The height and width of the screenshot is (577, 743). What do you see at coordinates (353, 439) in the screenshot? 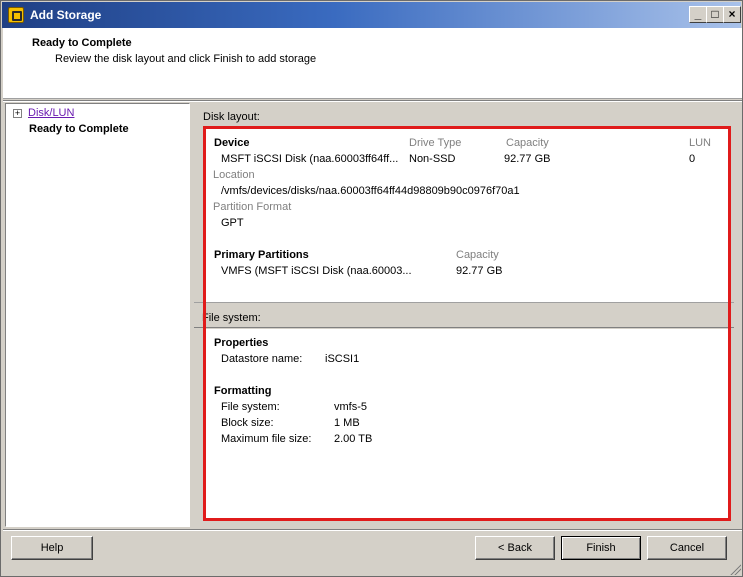
I see `max-file-size-value: 2.00 TB` at bounding box center [353, 439].